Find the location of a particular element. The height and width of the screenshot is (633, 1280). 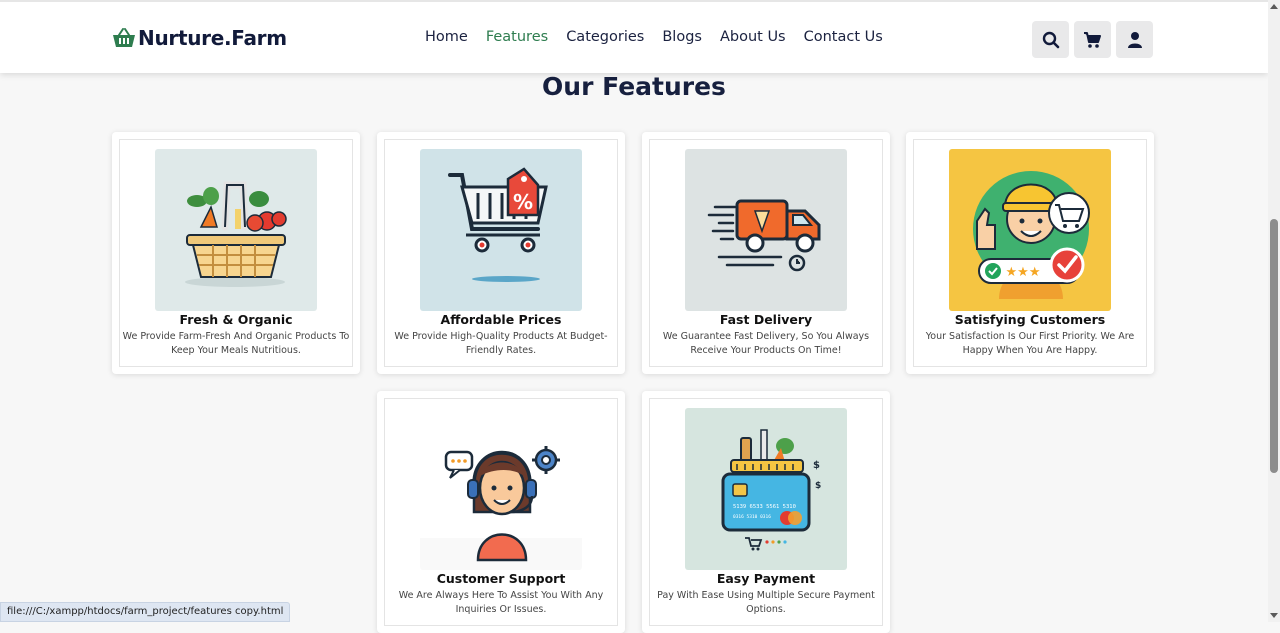

feature-title: Affordable Prices is located at coordinates (501, 319).